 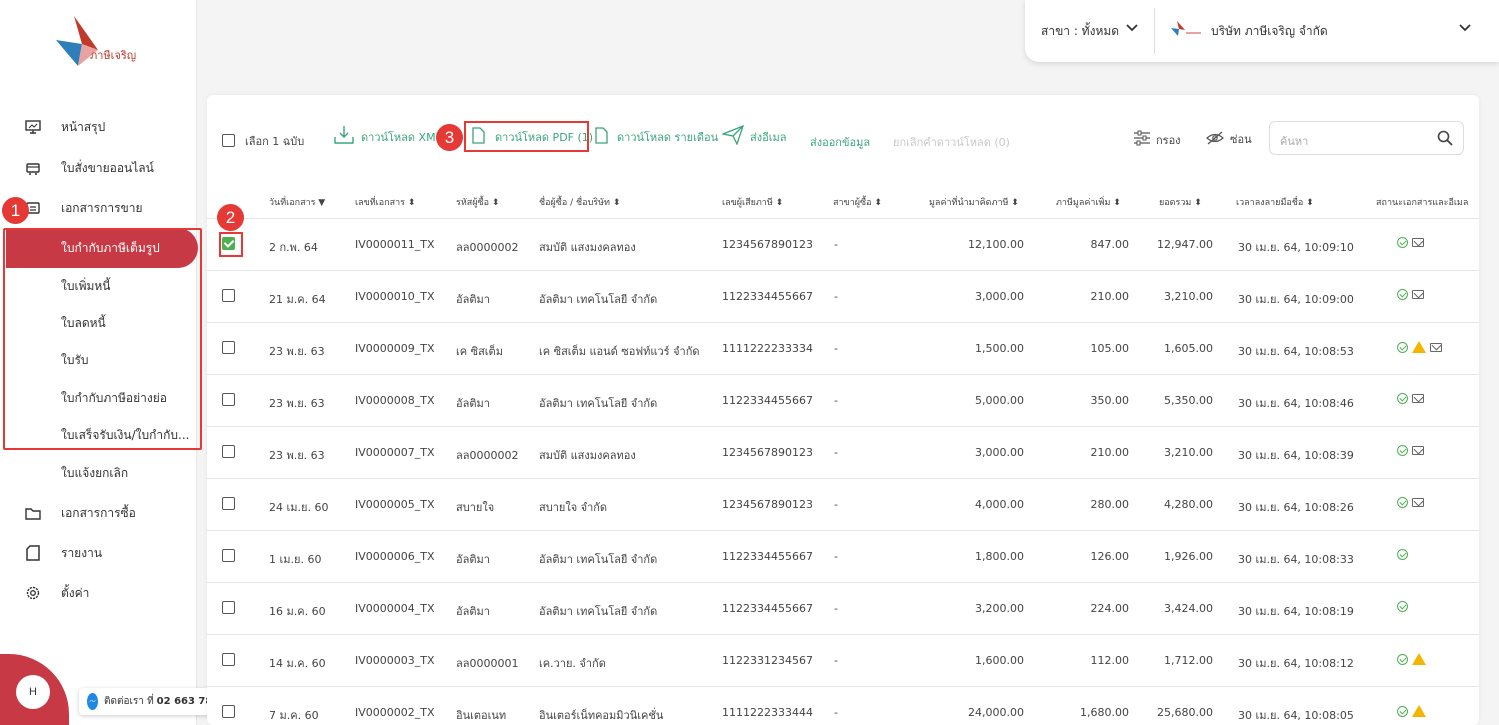 What do you see at coordinates (1410, 450) in the screenshot?
I see `status-icons` at bounding box center [1410, 450].